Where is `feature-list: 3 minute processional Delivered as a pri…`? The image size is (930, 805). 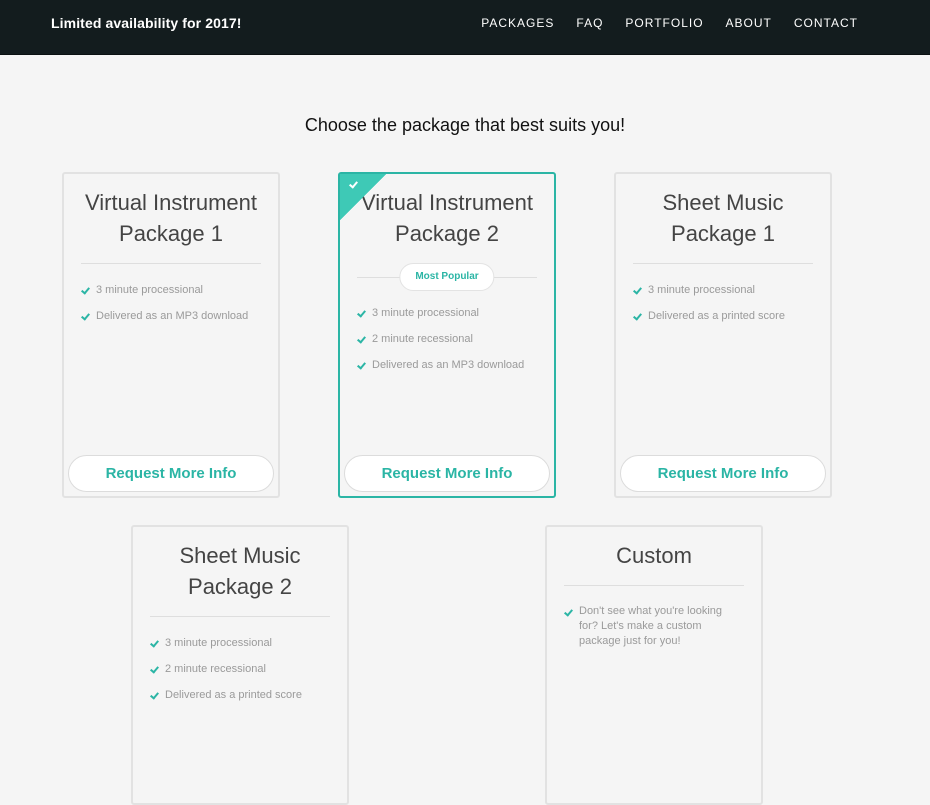
feature-list: 3 minute processional Delivered as a pri… is located at coordinates (723, 303).